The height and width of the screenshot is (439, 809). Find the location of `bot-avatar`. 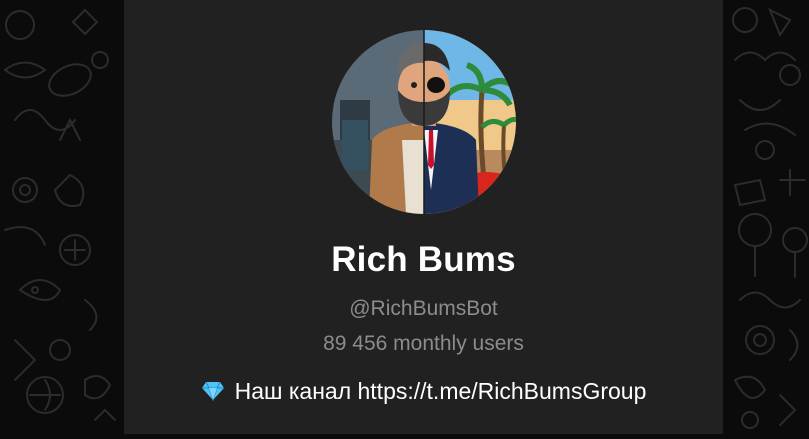

bot-avatar is located at coordinates (424, 122).